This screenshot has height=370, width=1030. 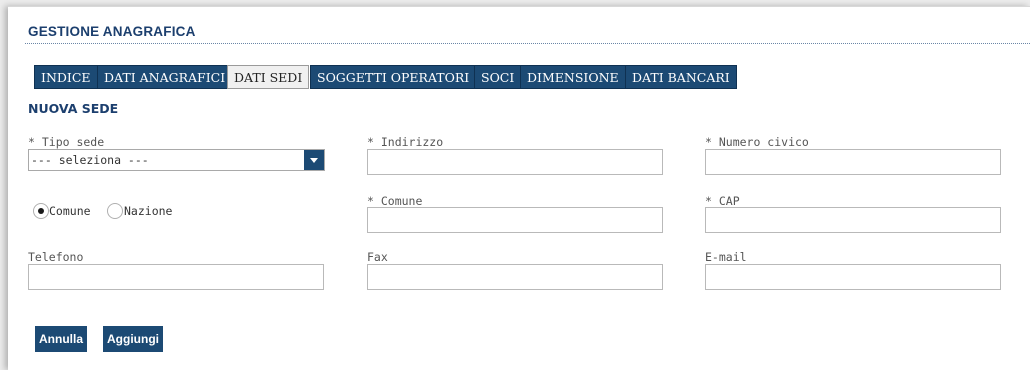 What do you see at coordinates (73, 108) in the screenshot?
I see `section-title: NUOVA SEDE` at bounding box center [73, 108].